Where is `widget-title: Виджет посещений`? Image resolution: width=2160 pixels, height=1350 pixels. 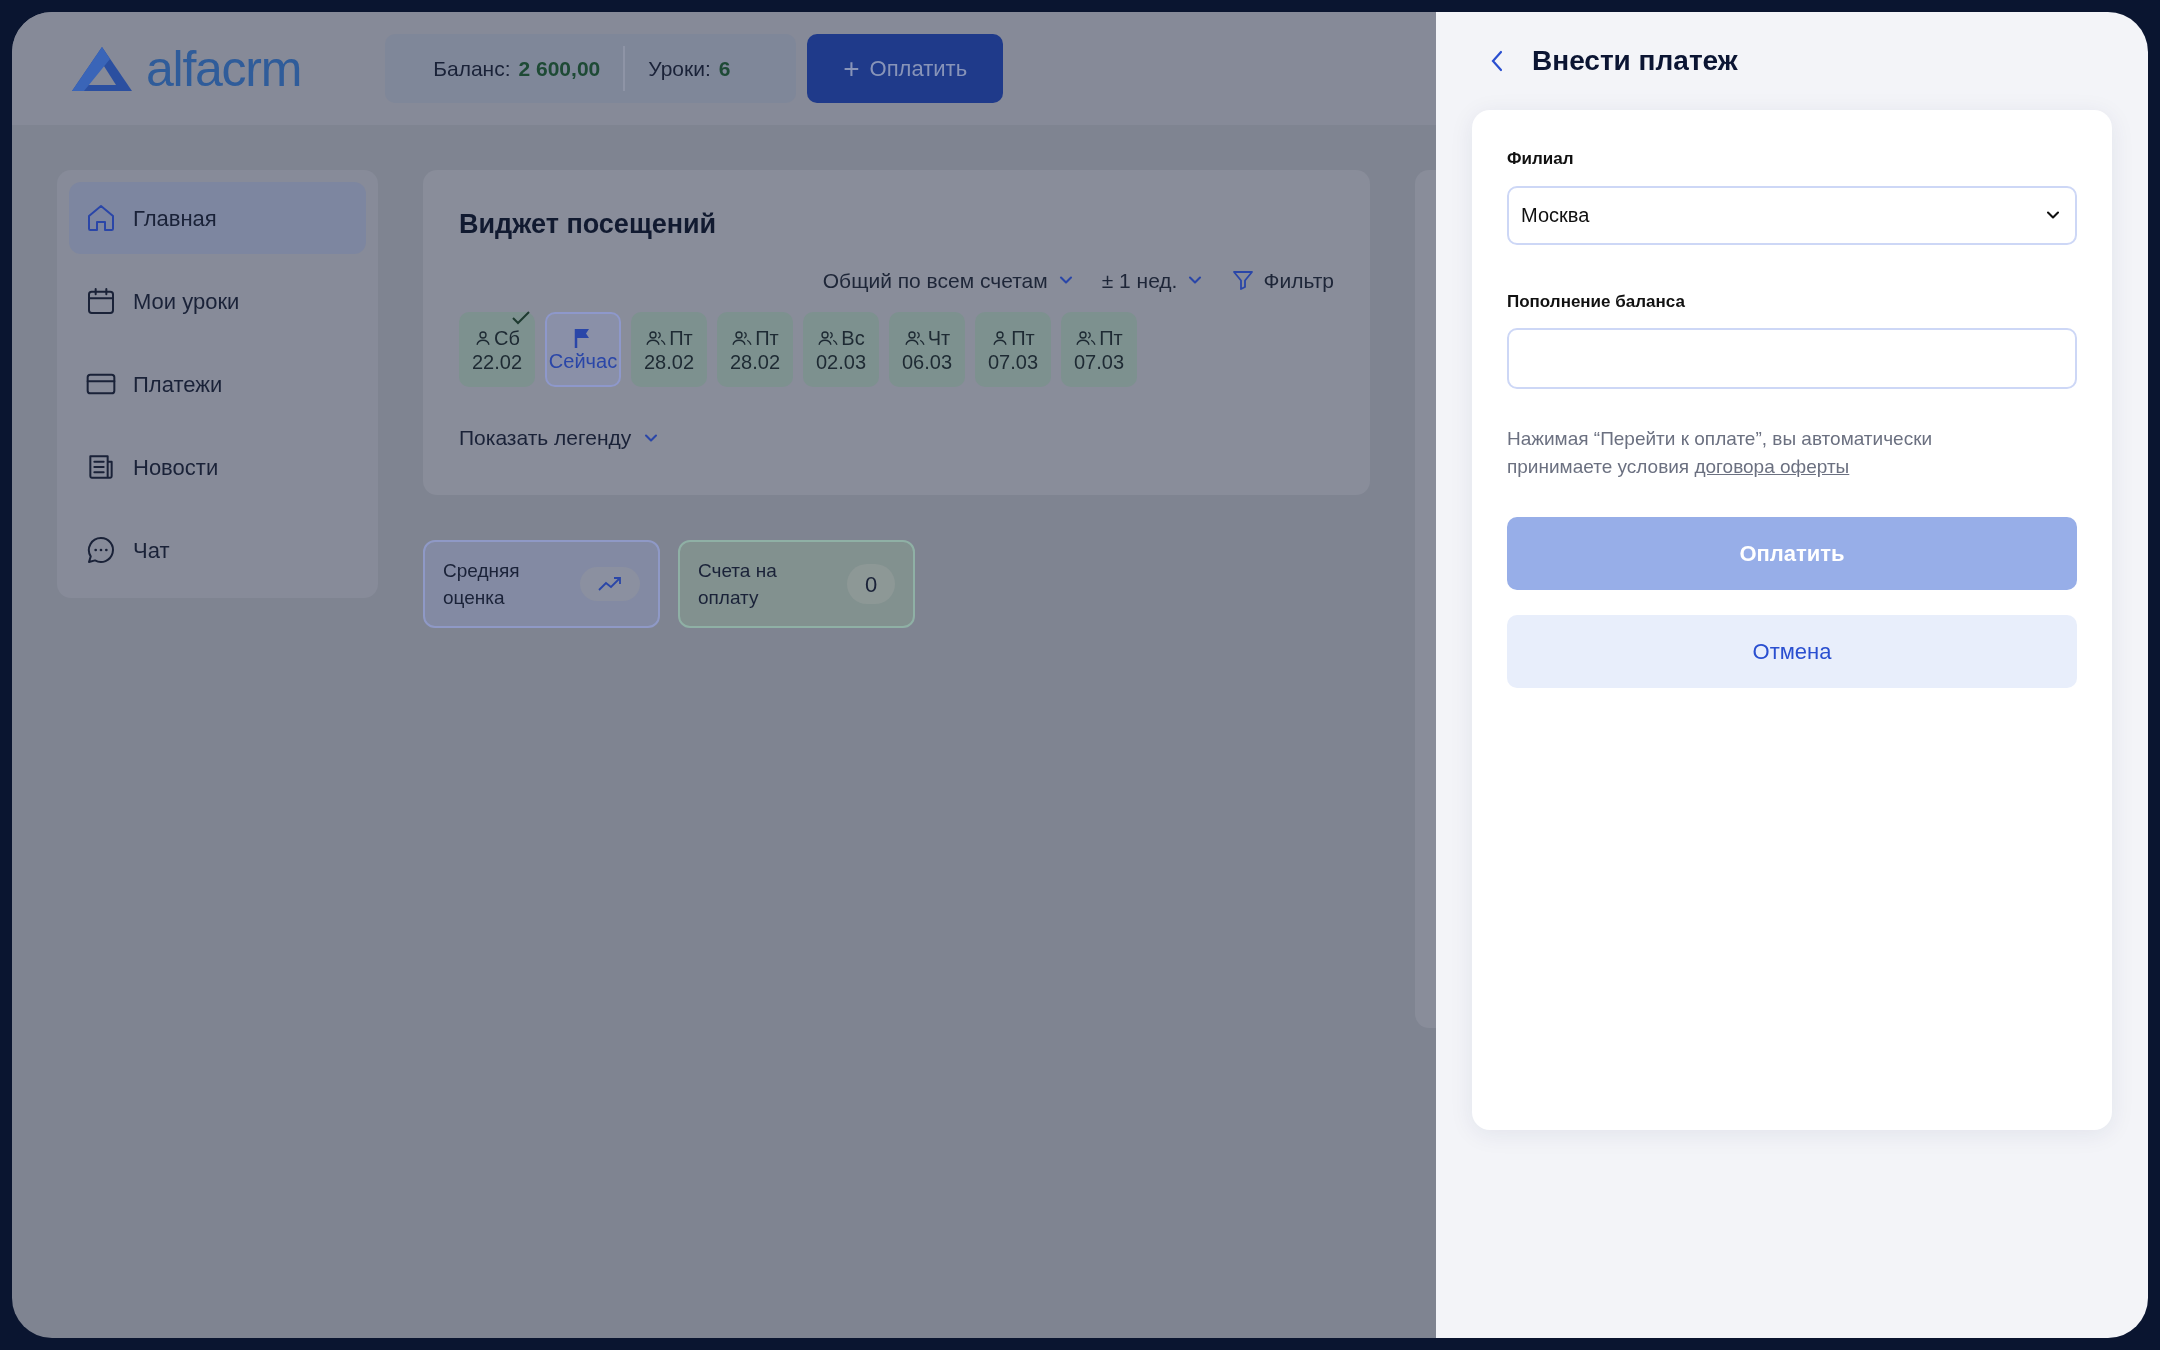
widget-title: Виджет посещений is located at coordinates (588, 224).